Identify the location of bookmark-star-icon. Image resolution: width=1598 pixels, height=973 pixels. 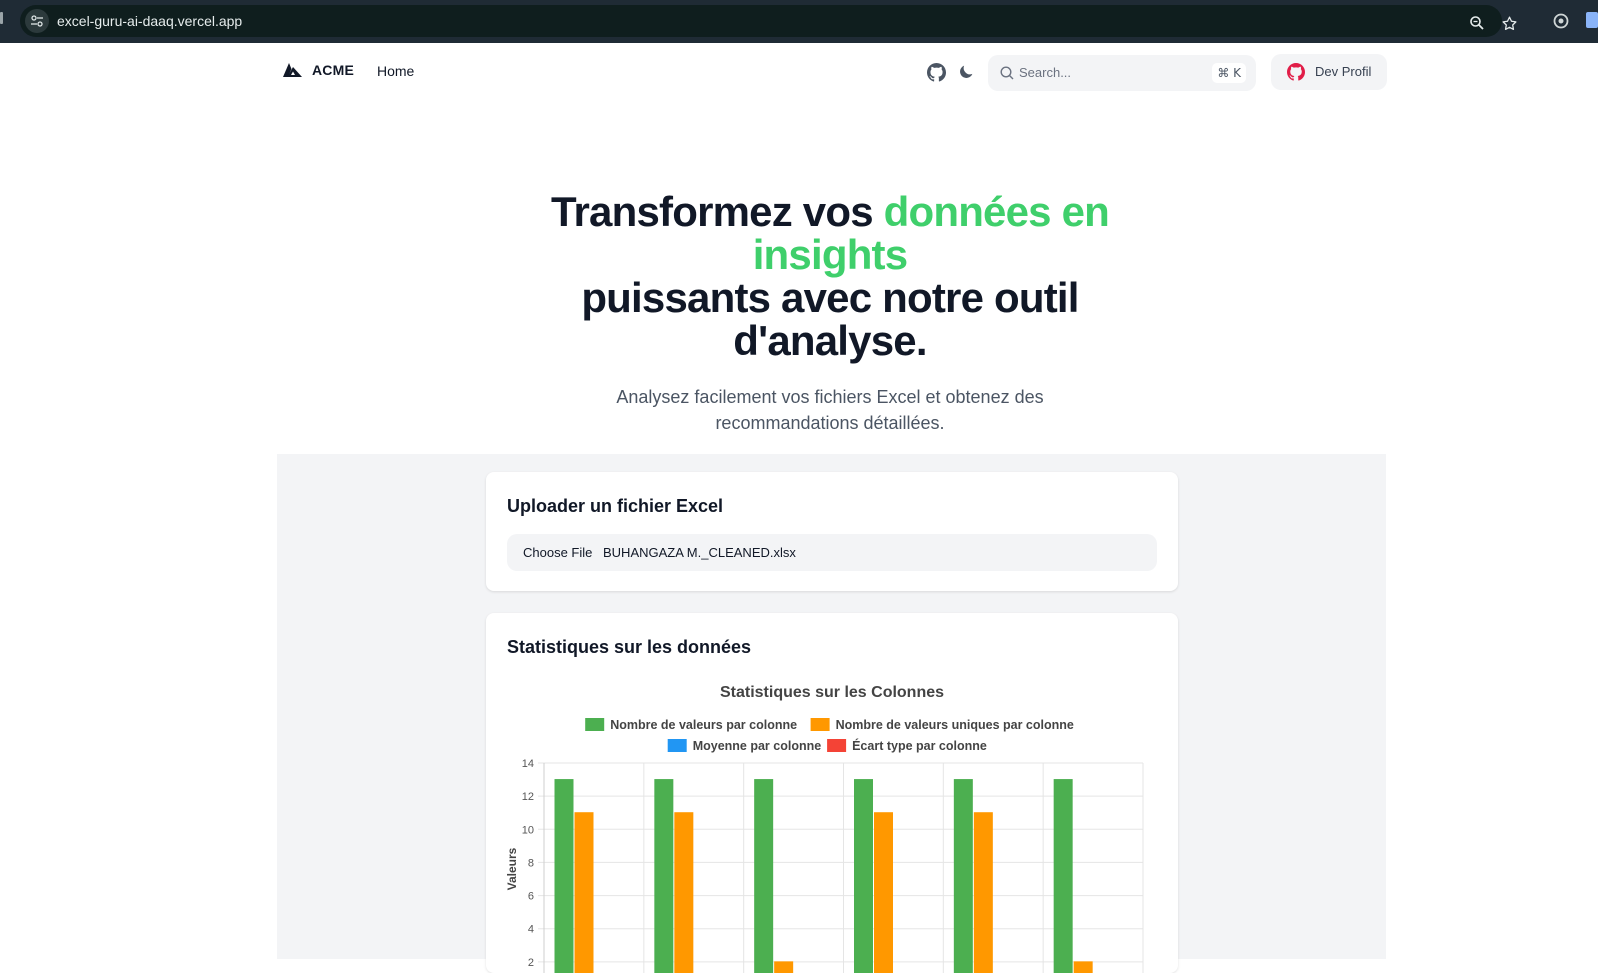
(1509, 23).